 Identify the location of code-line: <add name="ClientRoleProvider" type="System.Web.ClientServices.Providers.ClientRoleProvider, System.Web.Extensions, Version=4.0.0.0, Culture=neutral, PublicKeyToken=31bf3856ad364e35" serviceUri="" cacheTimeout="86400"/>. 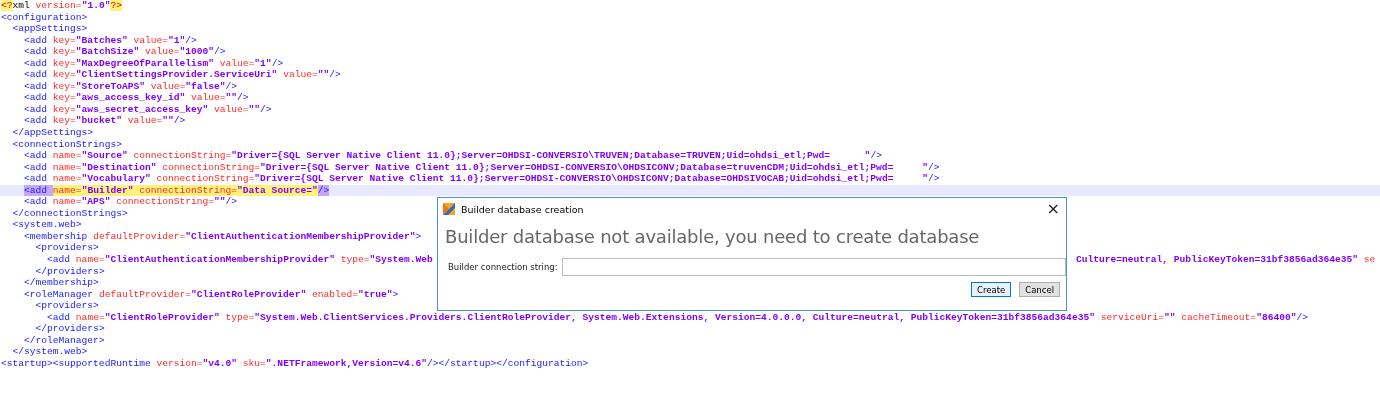
(677, 317).